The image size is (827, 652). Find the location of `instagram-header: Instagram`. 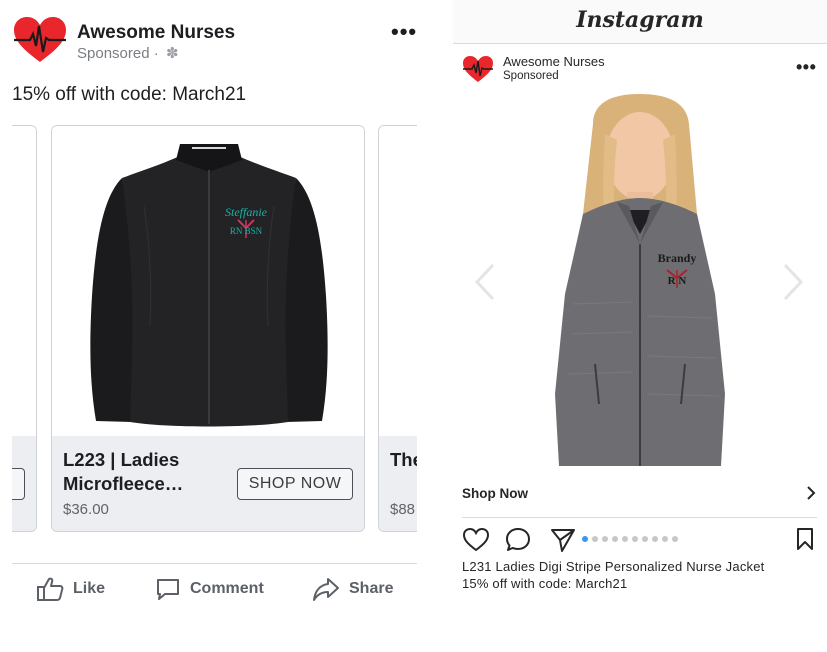

instagram-header: Instagram is located at coordinates (640, 22).